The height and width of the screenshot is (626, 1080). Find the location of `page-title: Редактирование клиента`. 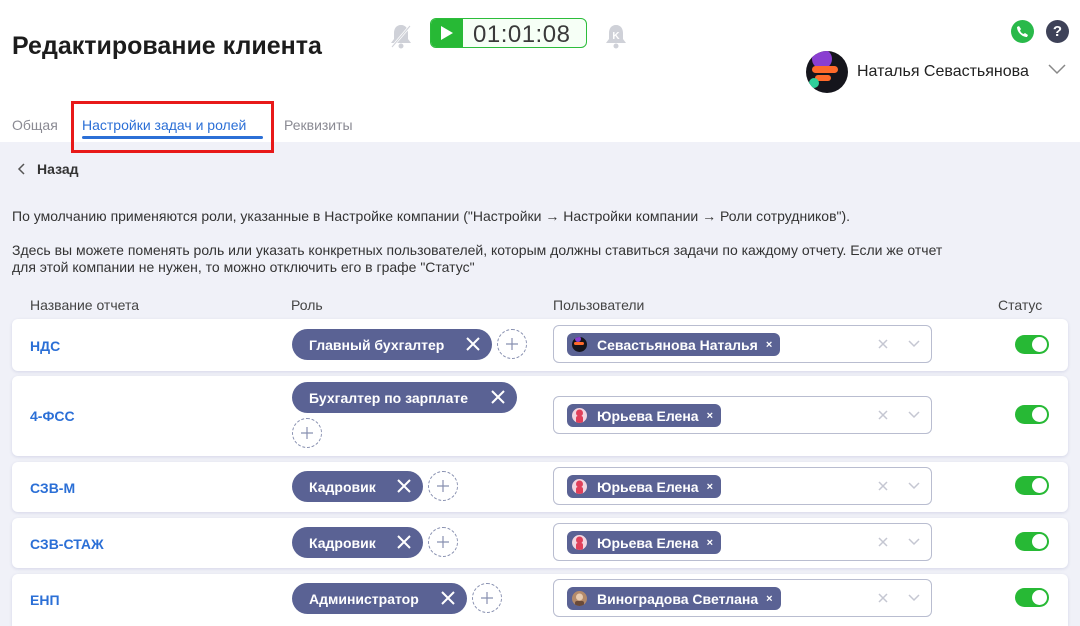

page-title: Редактирование клиента is located at coordinates (167, 46).